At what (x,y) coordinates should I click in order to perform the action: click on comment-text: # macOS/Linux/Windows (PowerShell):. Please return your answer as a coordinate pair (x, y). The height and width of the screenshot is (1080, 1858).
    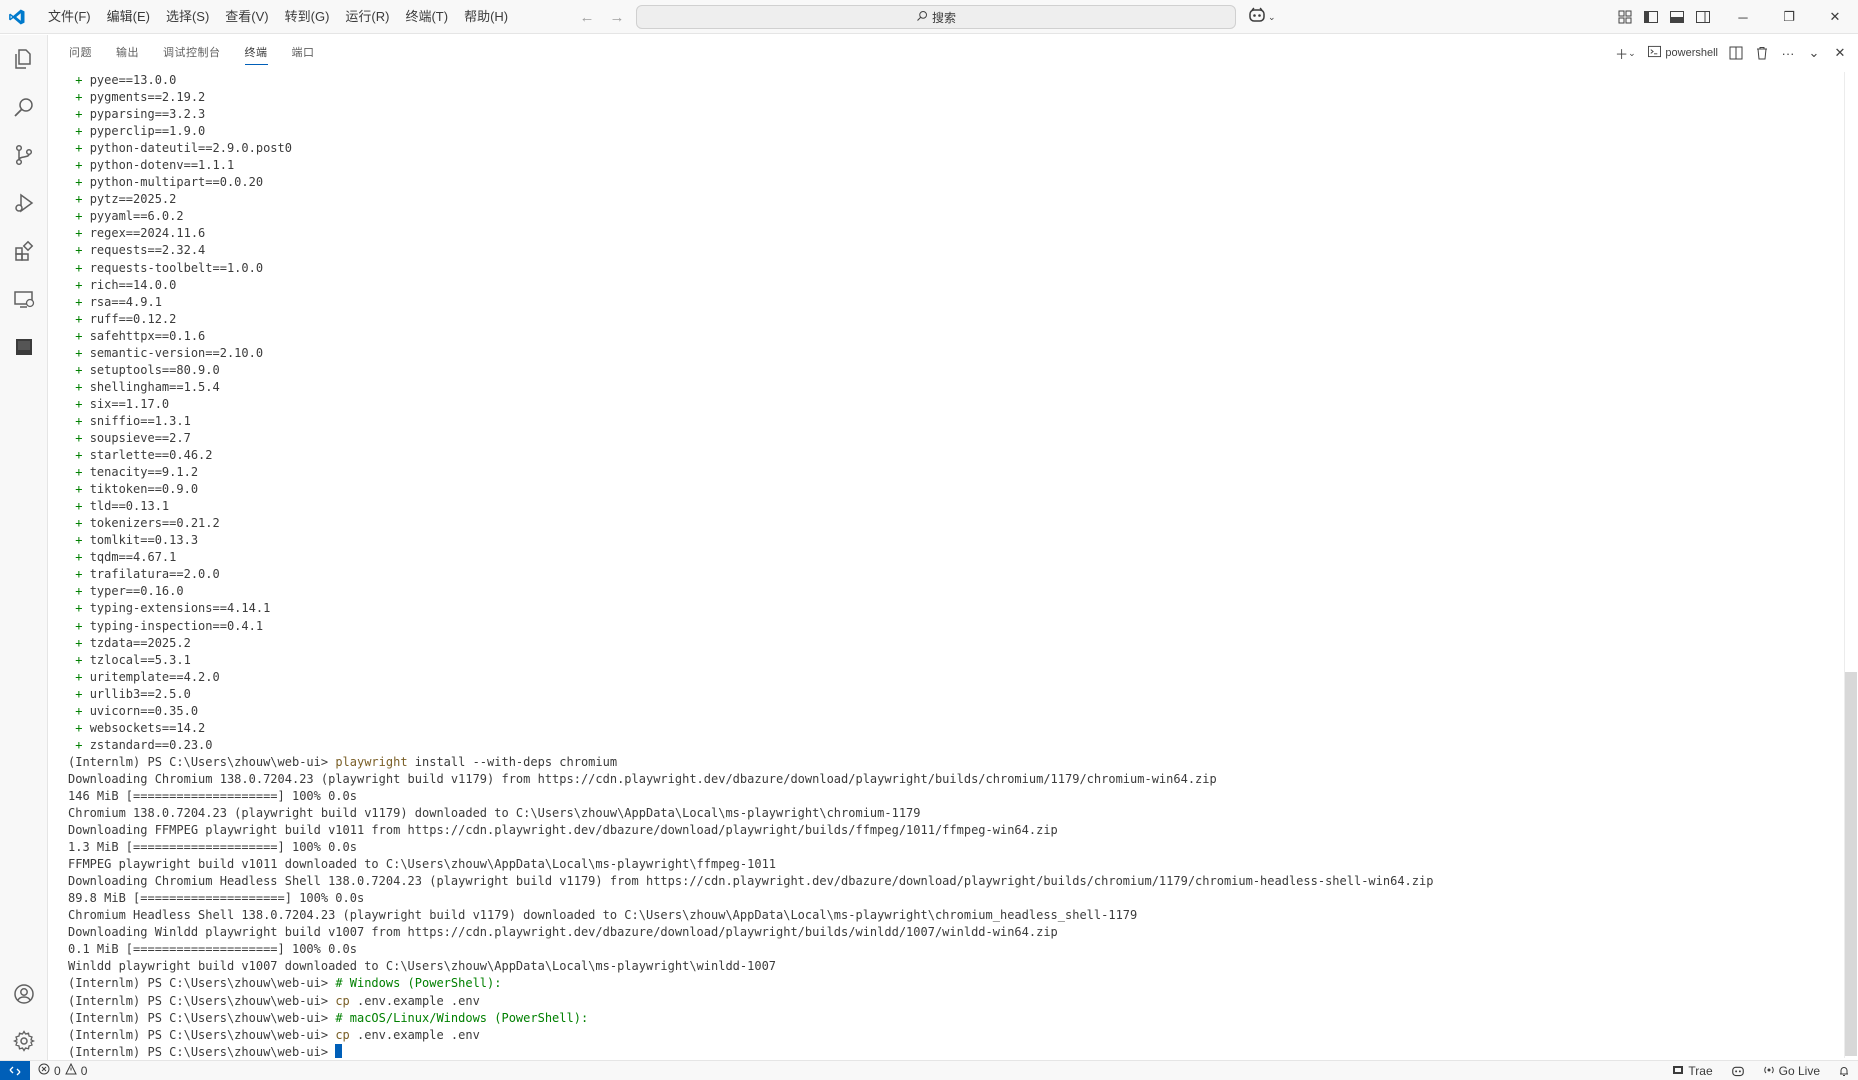
    Looking at the image, I should click on (462, 1017).